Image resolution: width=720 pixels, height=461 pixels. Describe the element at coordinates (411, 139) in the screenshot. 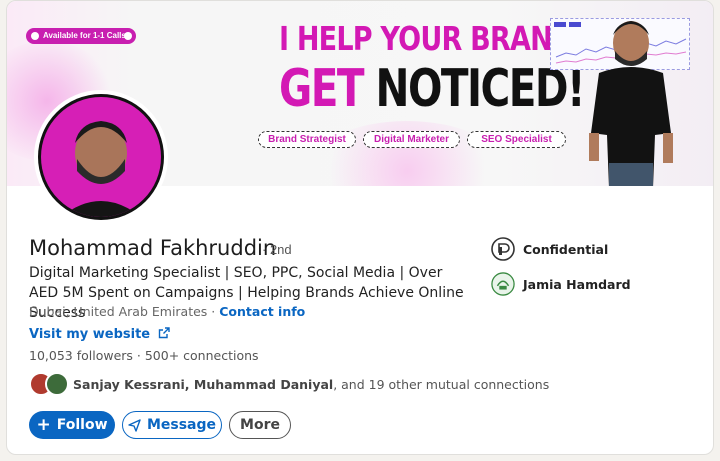

I see `banner-chip-digital-marketer: Digital Marketer` at that location.